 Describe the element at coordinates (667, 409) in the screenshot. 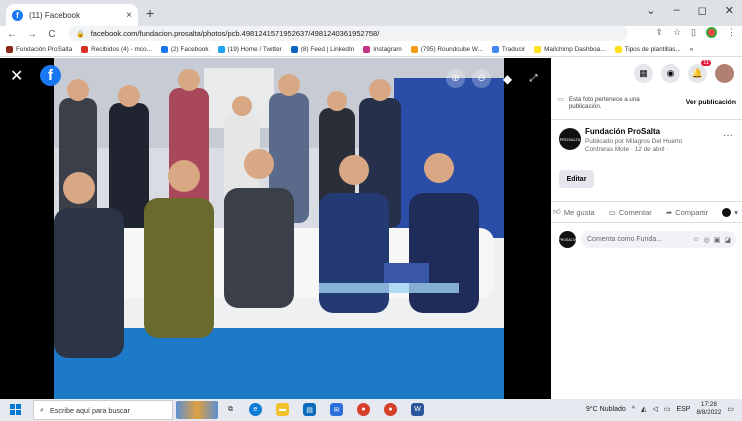

I see `keyboard-icon: ▭` at that location.